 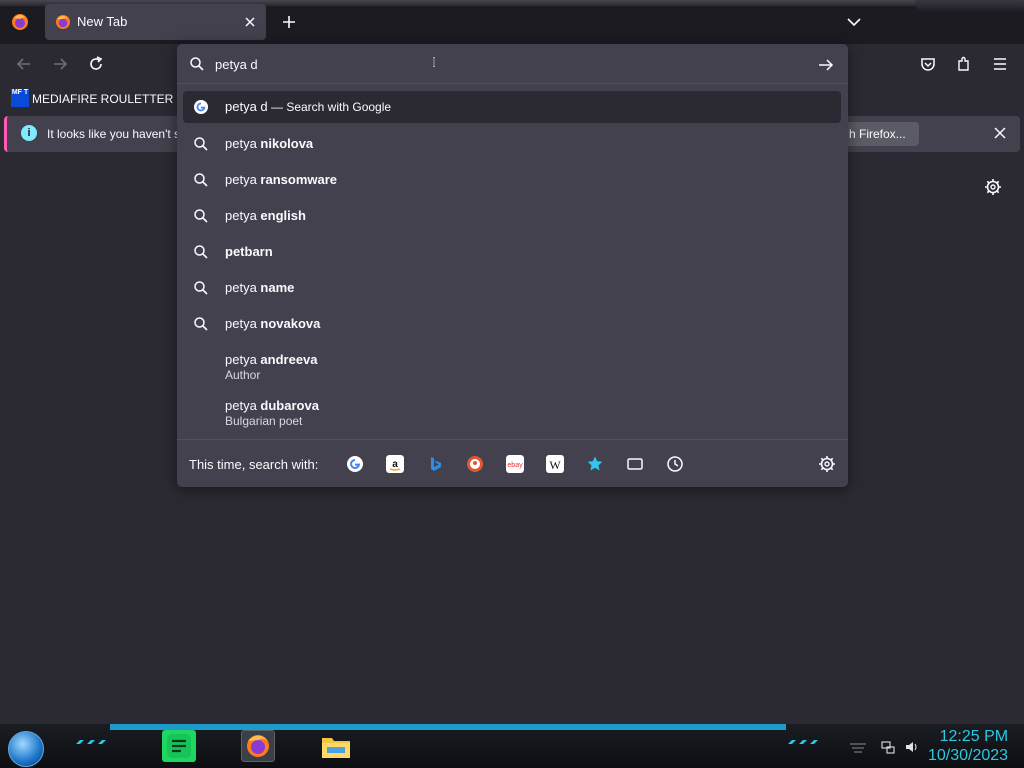 I want to click on tab-new-tab: New Tab, so click(x=155, y=22).